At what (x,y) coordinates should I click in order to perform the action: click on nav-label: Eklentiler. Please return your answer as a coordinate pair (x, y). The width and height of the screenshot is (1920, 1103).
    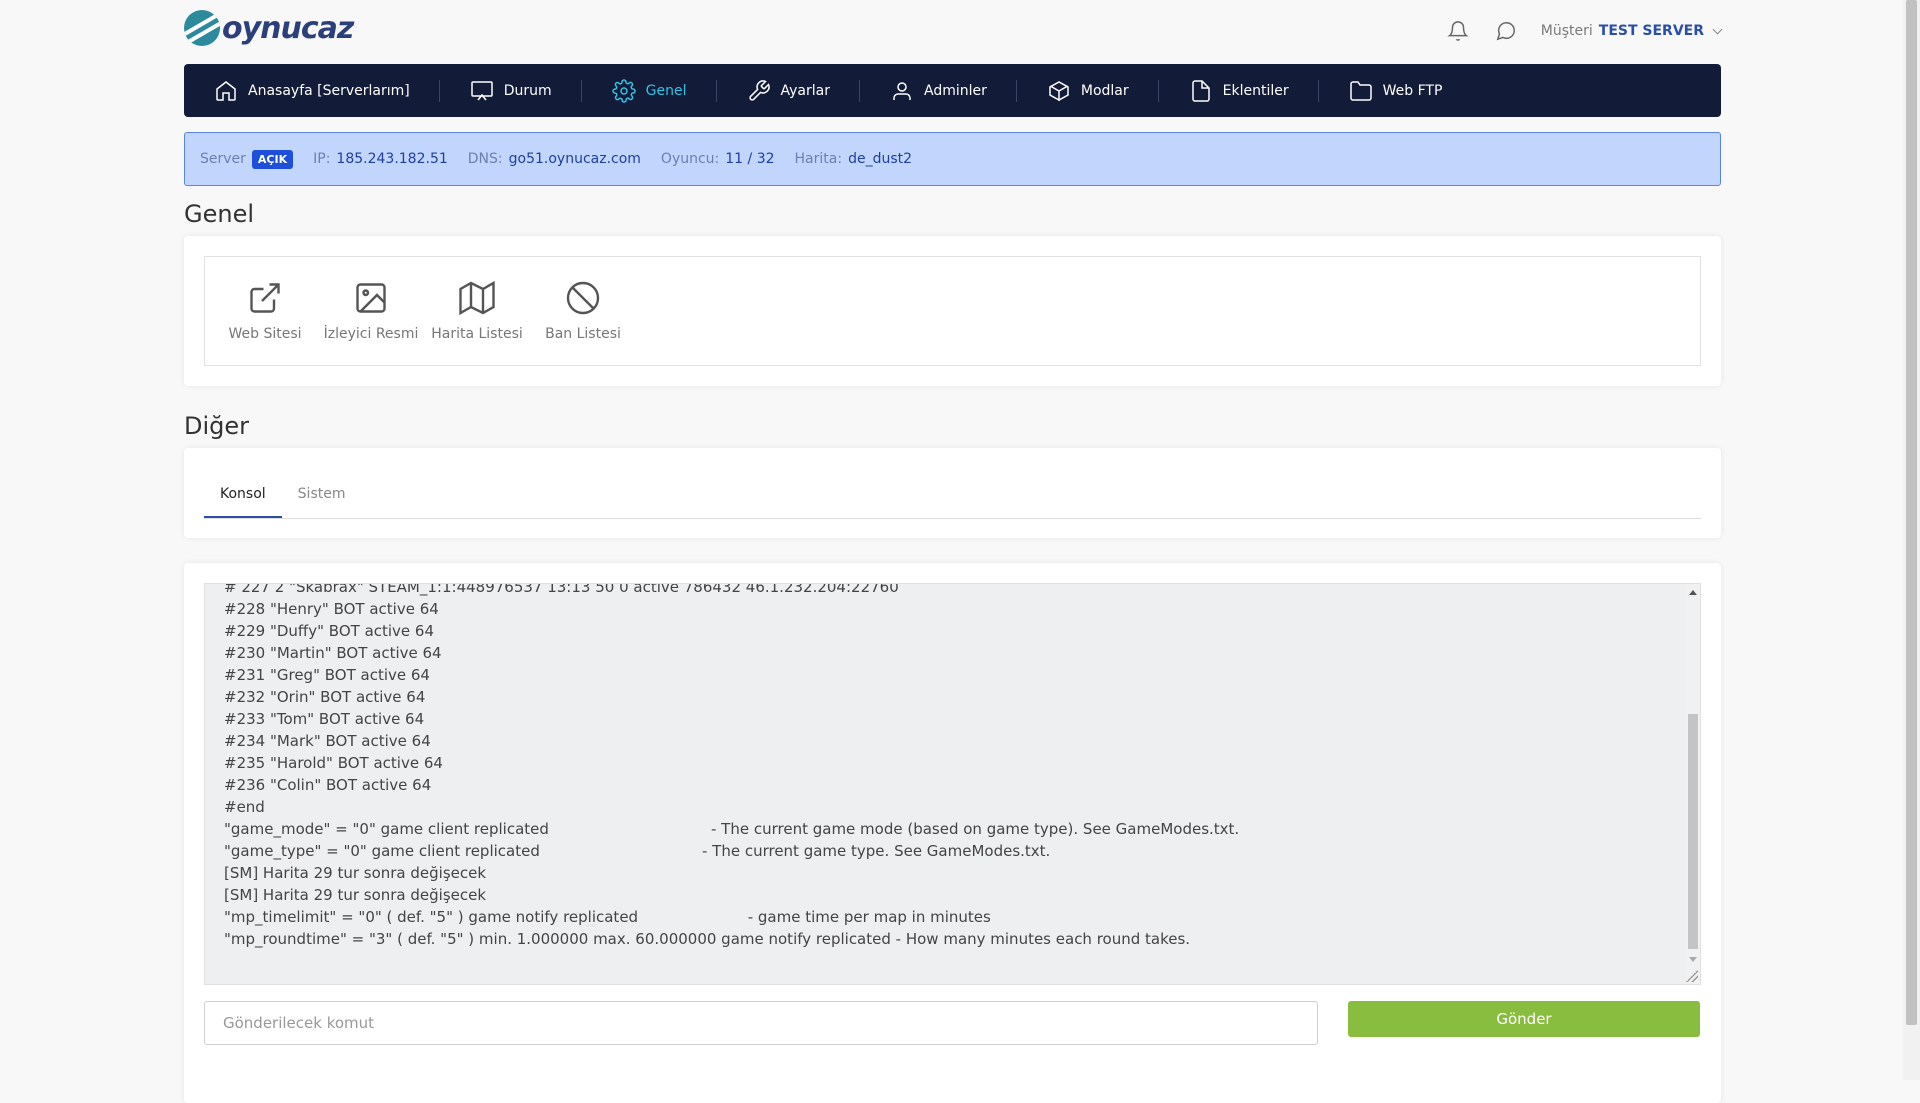
    Looking at the image, I should click on (1255, 90).